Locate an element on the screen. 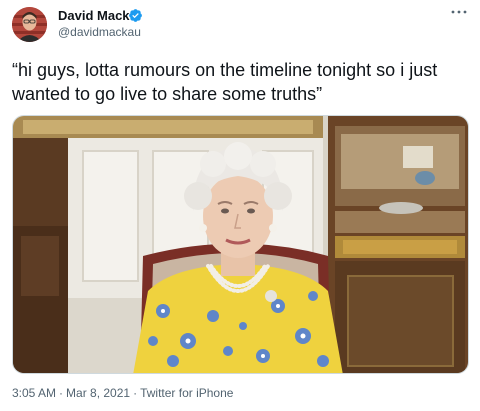 The height and width of the screenshot is (411, 480). verified-badge-icon is located at coordinates (135, 15).